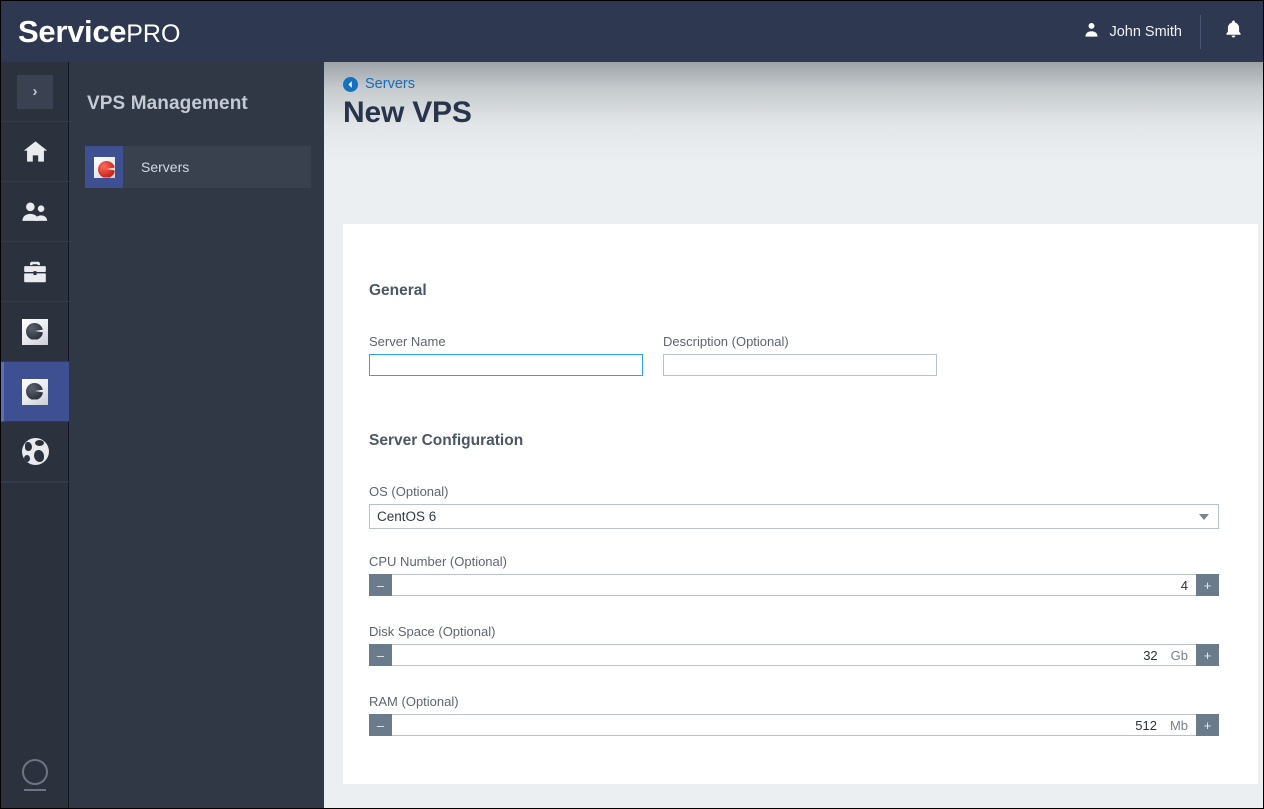 The image size is (1264, 809). I want to click on user-avatar-icon, so click(1091, 31).